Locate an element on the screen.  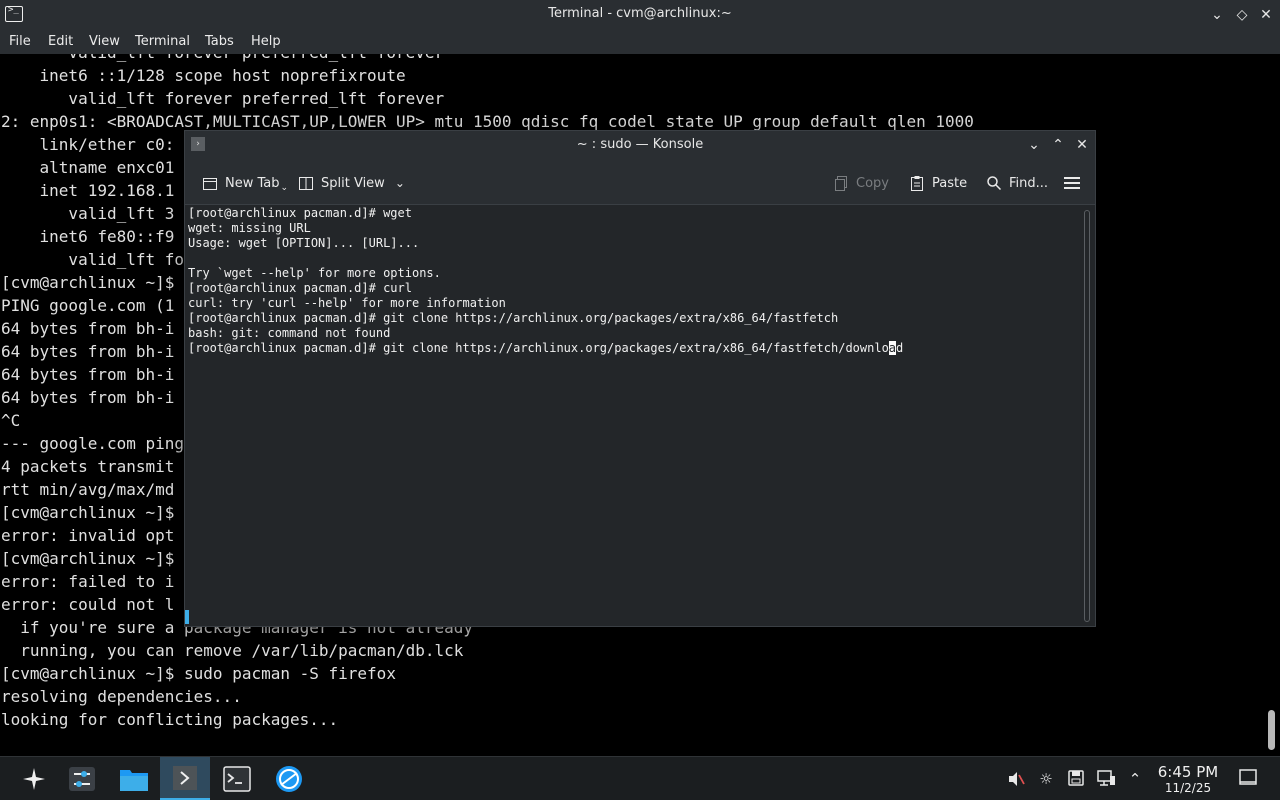
scroll-marker is located at coordinates (187, 617).